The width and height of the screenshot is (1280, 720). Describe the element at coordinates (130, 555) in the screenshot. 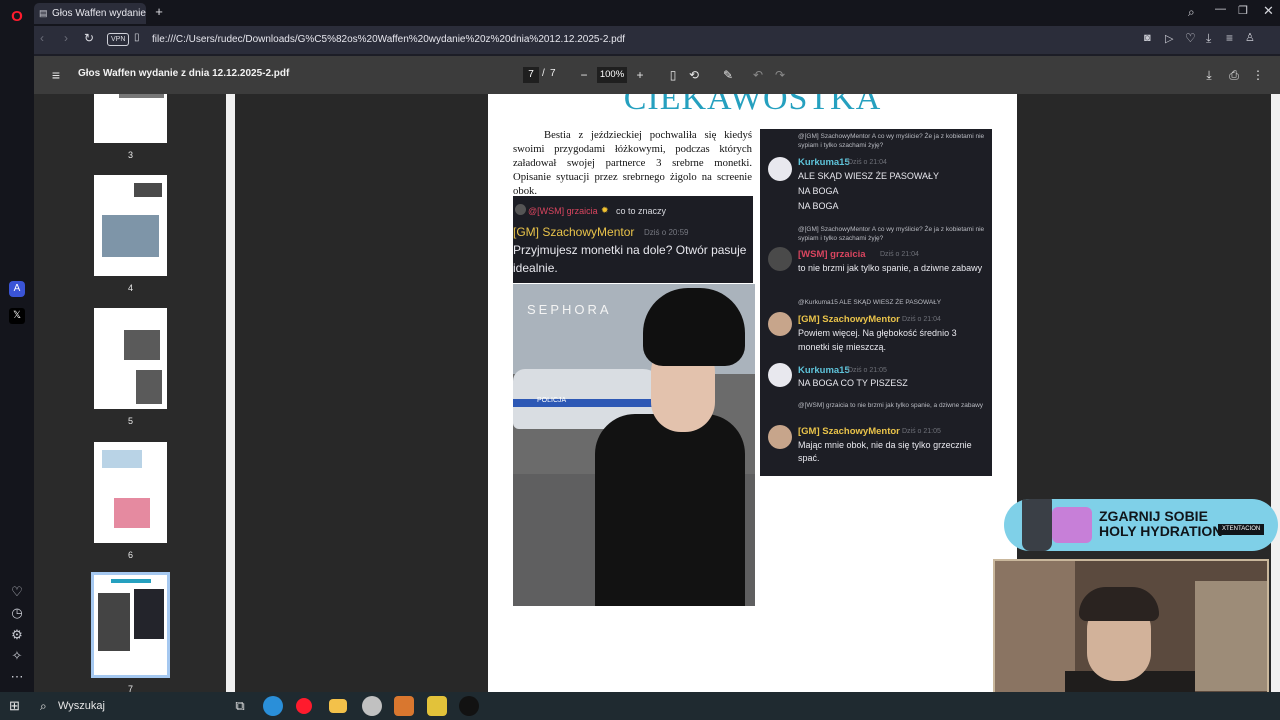

I see `thumbnail-label: 6` at that location.